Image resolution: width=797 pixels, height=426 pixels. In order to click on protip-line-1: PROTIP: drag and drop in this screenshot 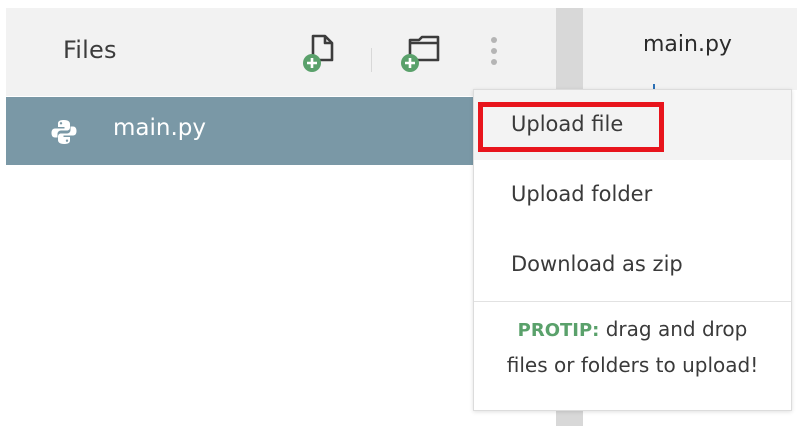, I will do `click(632, 330)`.